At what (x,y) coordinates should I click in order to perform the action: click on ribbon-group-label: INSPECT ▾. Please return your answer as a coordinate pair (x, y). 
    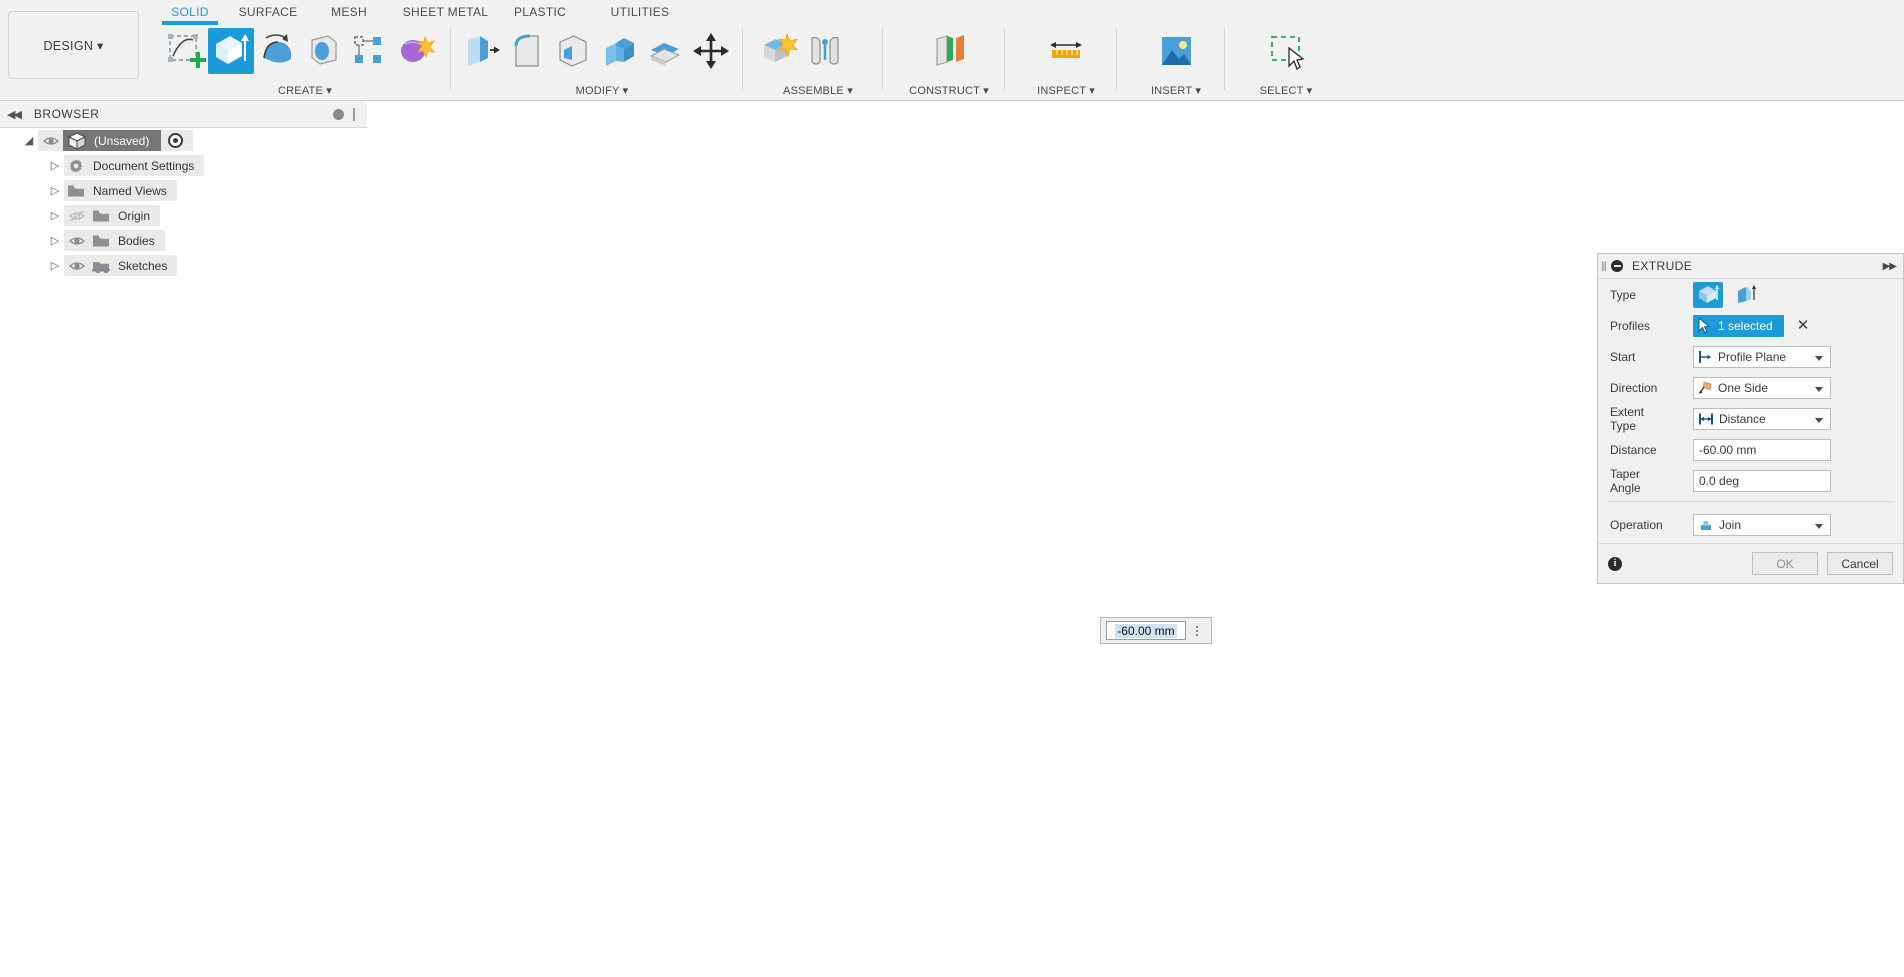
    Looking at the image, I should click on (1066, 90).